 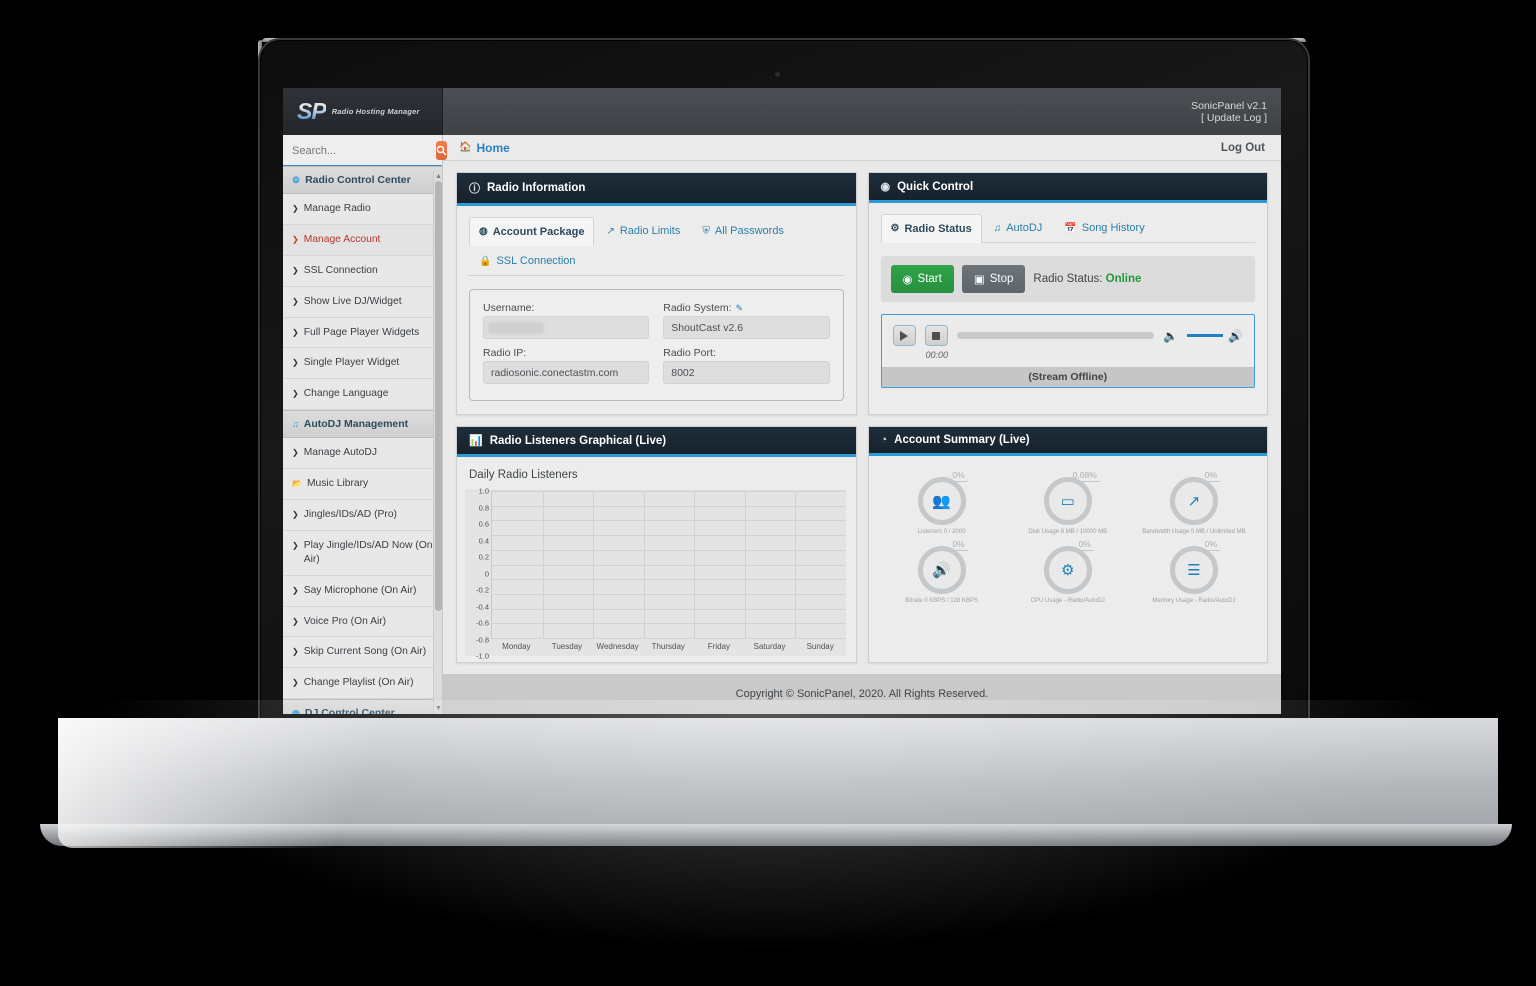 I want to click on seek-slider, so click(x=1055, y=335).